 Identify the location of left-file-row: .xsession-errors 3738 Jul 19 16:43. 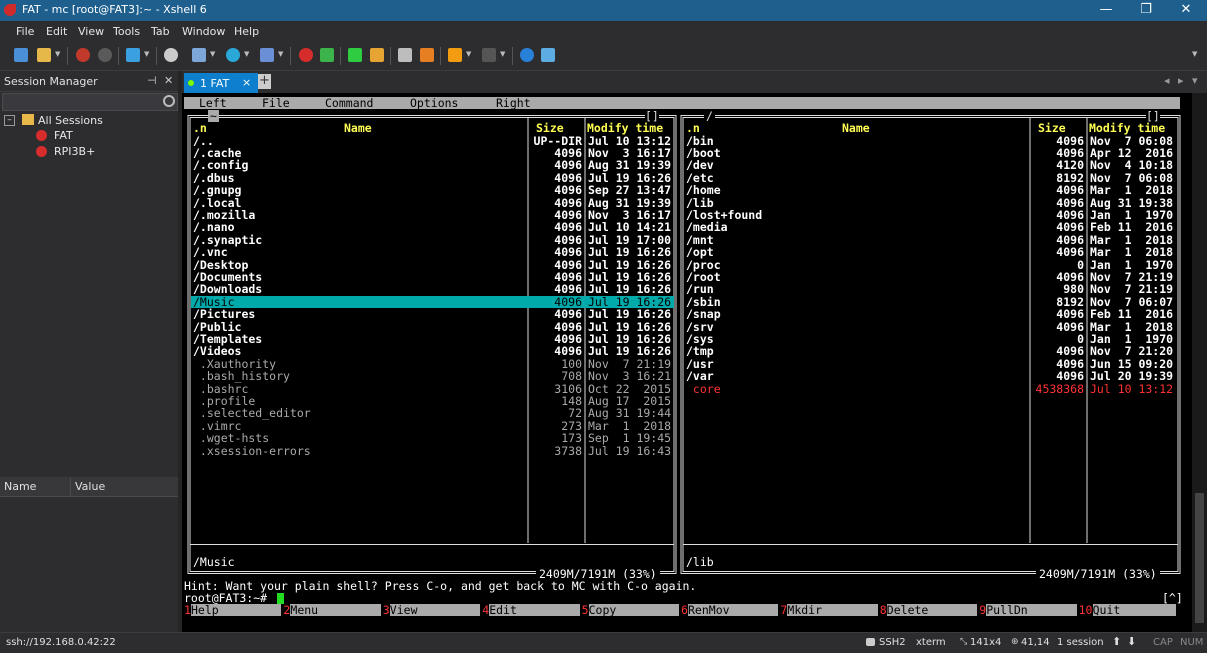
(427, 450).